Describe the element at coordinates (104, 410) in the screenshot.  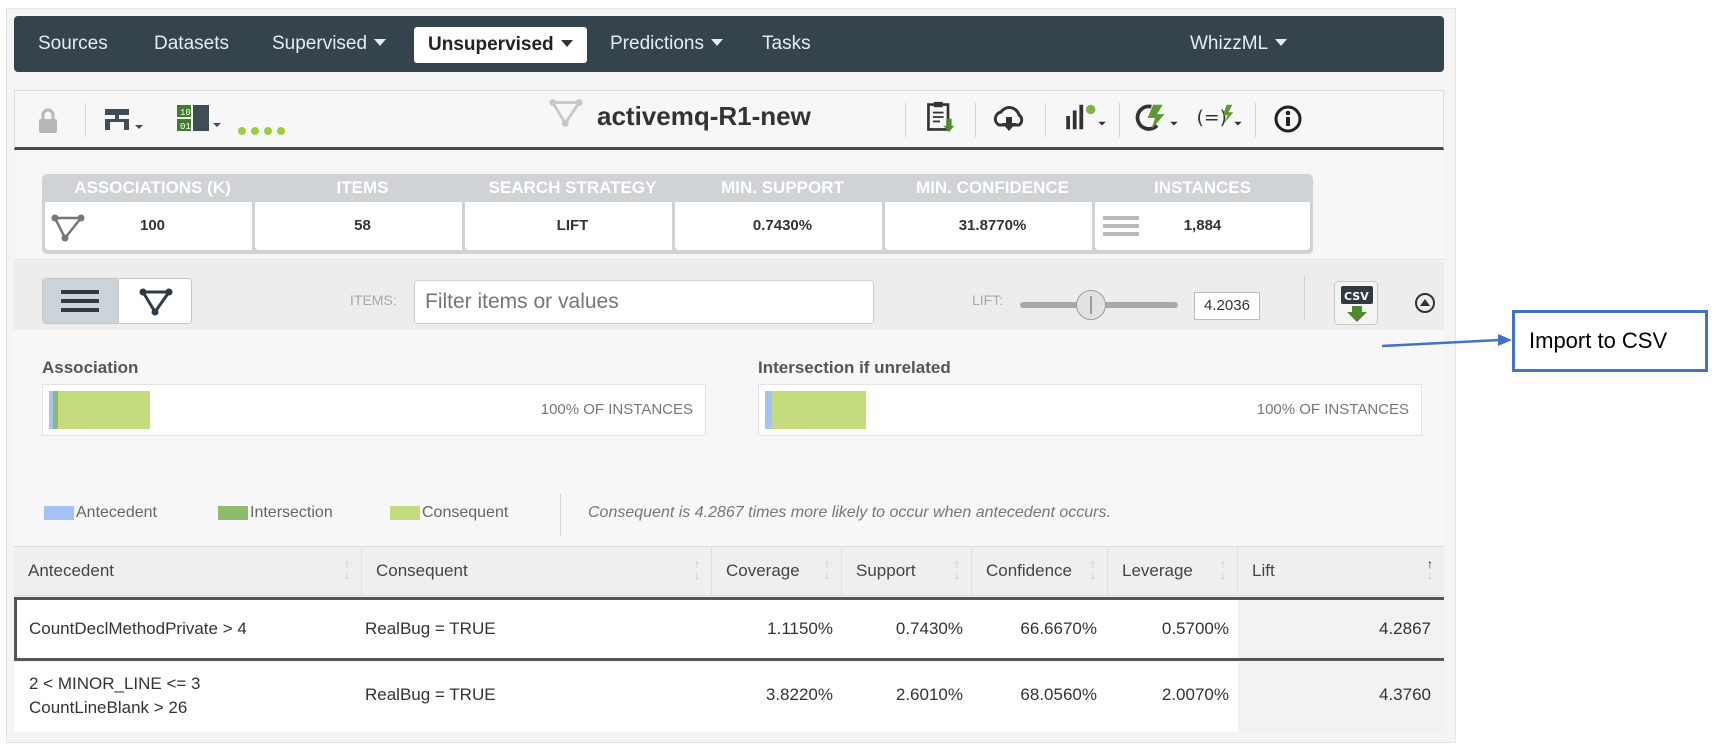
I see `association-consequent-bar` at that location.